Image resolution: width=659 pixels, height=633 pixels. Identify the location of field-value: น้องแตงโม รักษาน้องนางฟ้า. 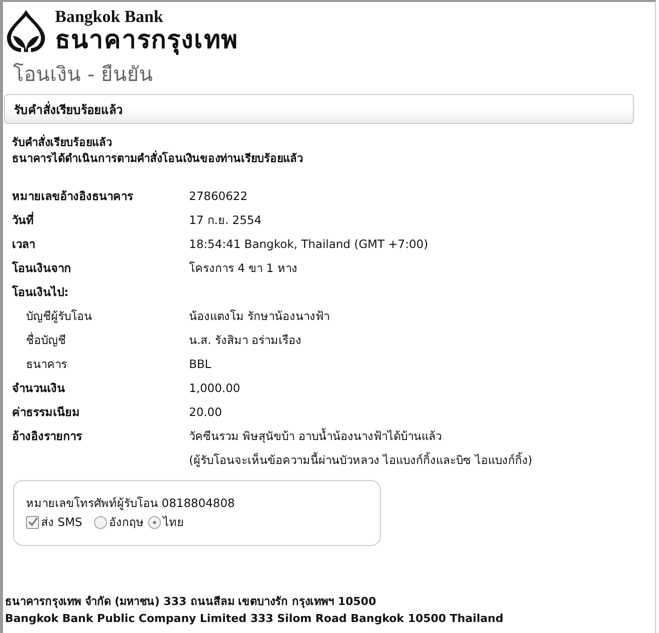
(260, 316).